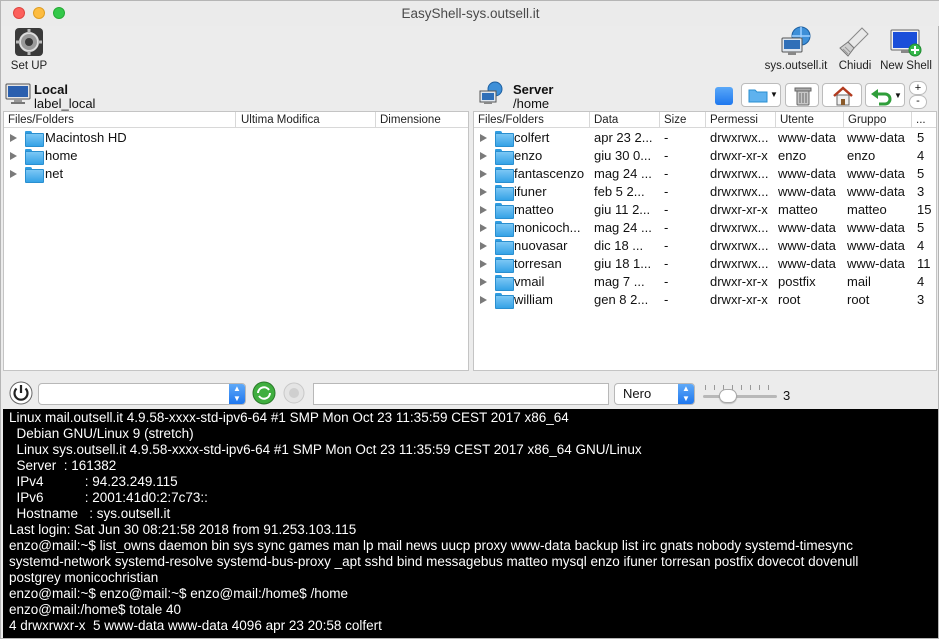  Describe the element at coordinates (686, 394) in the screenshot. I see `chevron-updown-icon: ▲ ▼` at that location.